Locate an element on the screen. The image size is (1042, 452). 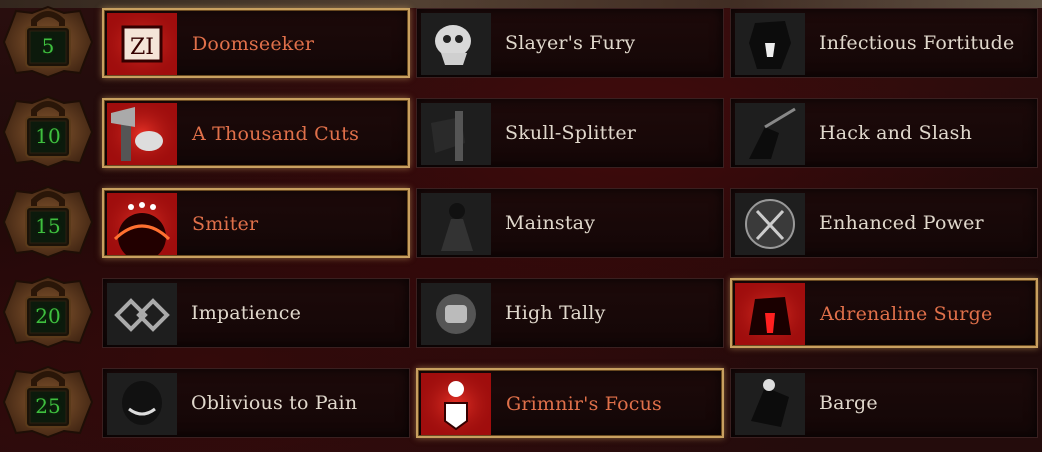
talent-name: Infectious Fortitude is located at coordinates (917, 43).